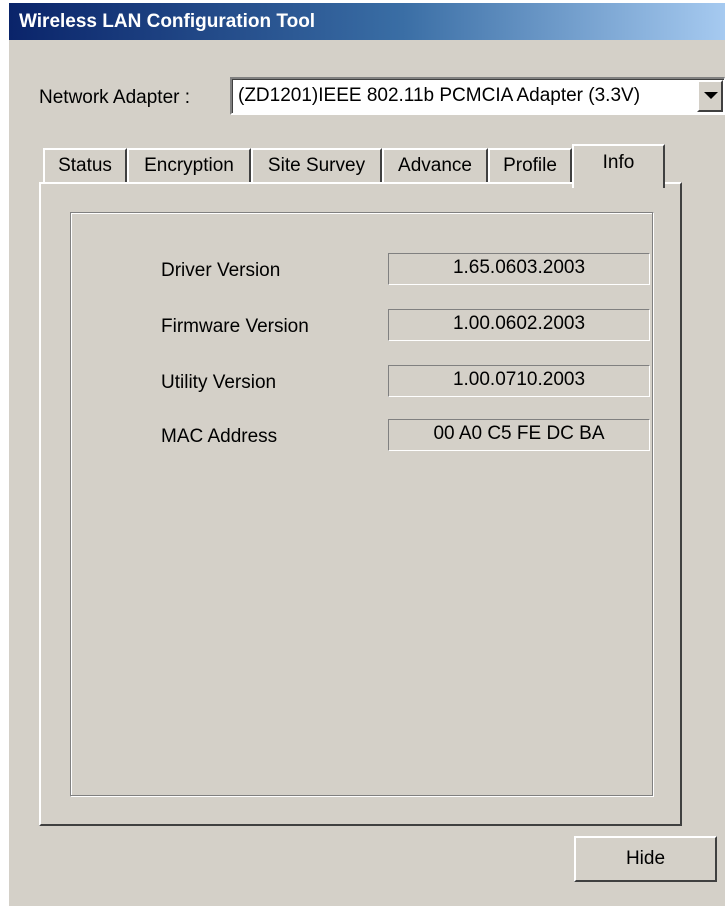 This screenshot has height=906, width=725. I want to click on mac-address-value: 00 A0 C5 FE DC BA, so click(519, 435).